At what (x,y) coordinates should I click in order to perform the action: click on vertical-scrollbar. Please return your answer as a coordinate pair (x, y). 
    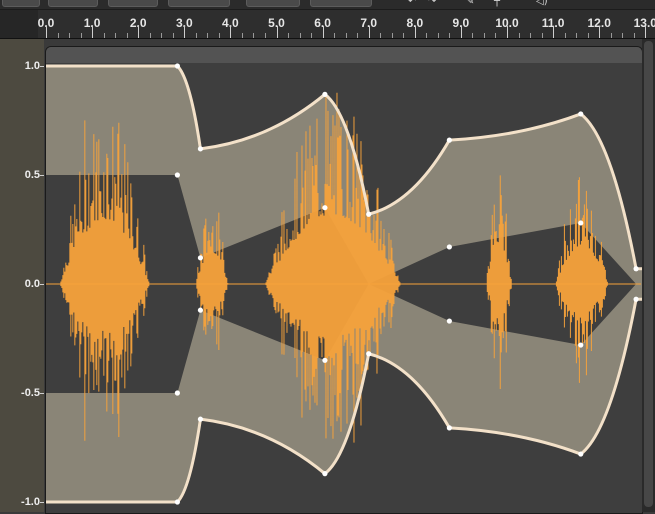
    Looking at the image, I should click on (648, 275).